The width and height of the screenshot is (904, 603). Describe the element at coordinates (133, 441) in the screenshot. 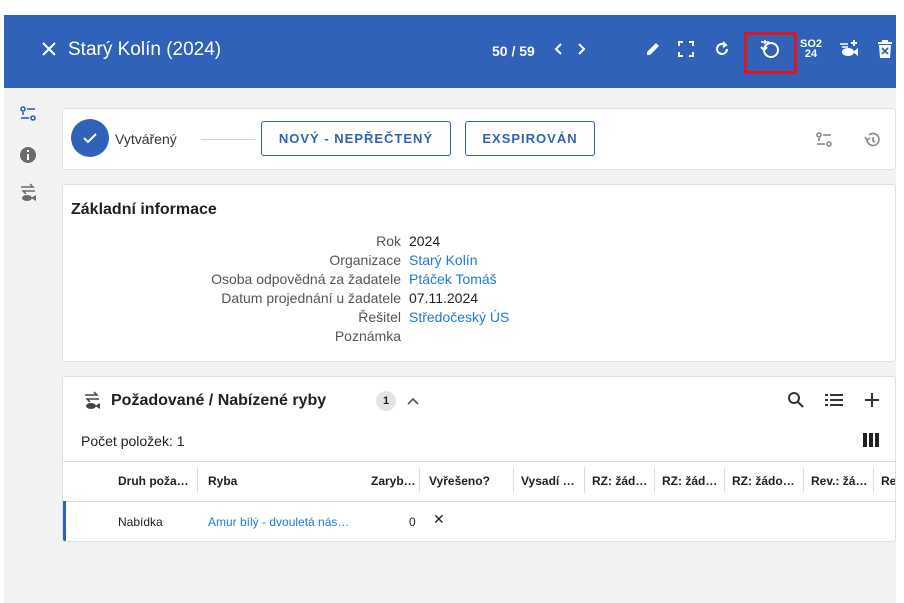

I see `item-count-label: Počet položek: 1` at that location.